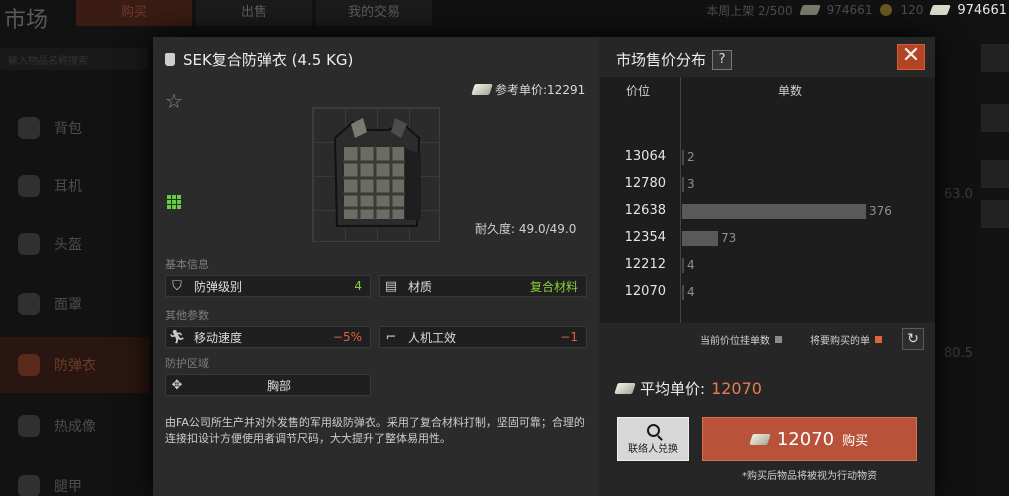 This screenshot has height=496, width=1009. Describe the element at coordinates (377, 172) in the screenshot. I see `body-armor-icon` at that location.